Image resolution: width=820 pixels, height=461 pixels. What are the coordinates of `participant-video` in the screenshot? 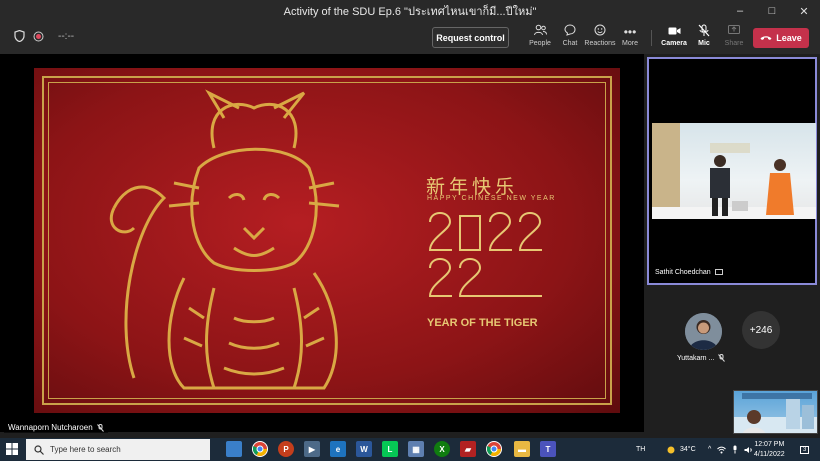 It's located at (734, 171).